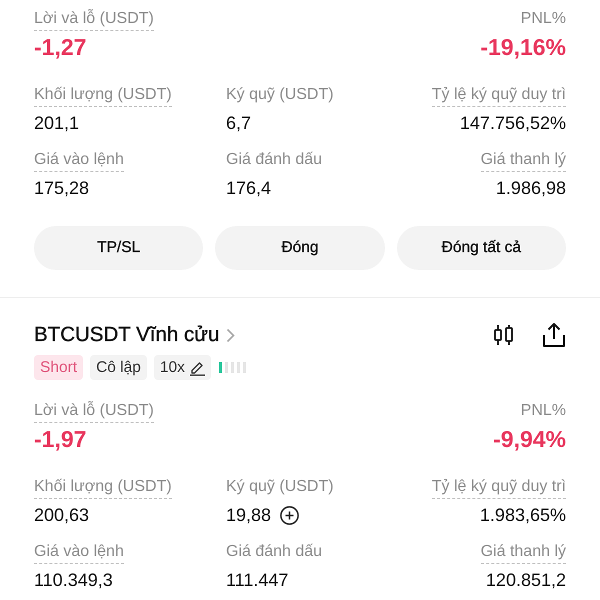 The width and height of the screenshot is (600, 600). I want to click on field-value: 147.756,52%, so click(513, 123).